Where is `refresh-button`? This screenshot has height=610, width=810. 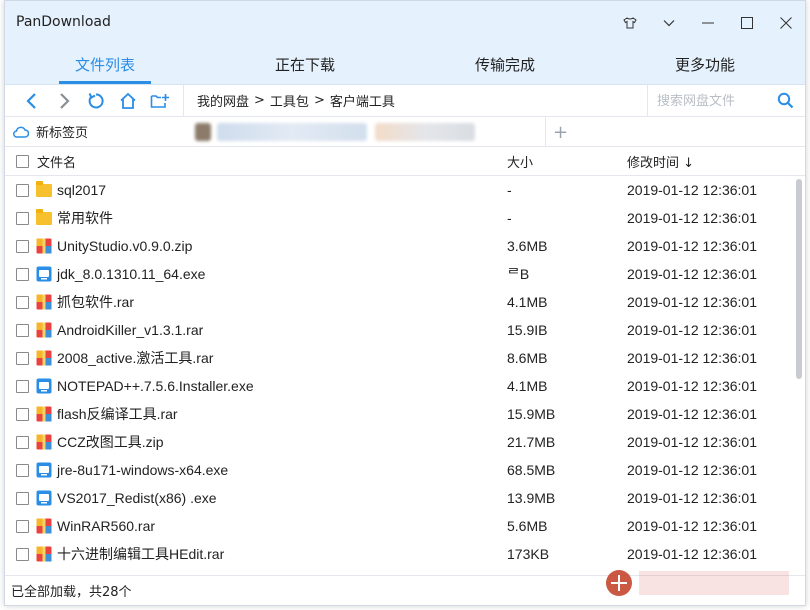
refresh-button is located at coordinates (96, 101).